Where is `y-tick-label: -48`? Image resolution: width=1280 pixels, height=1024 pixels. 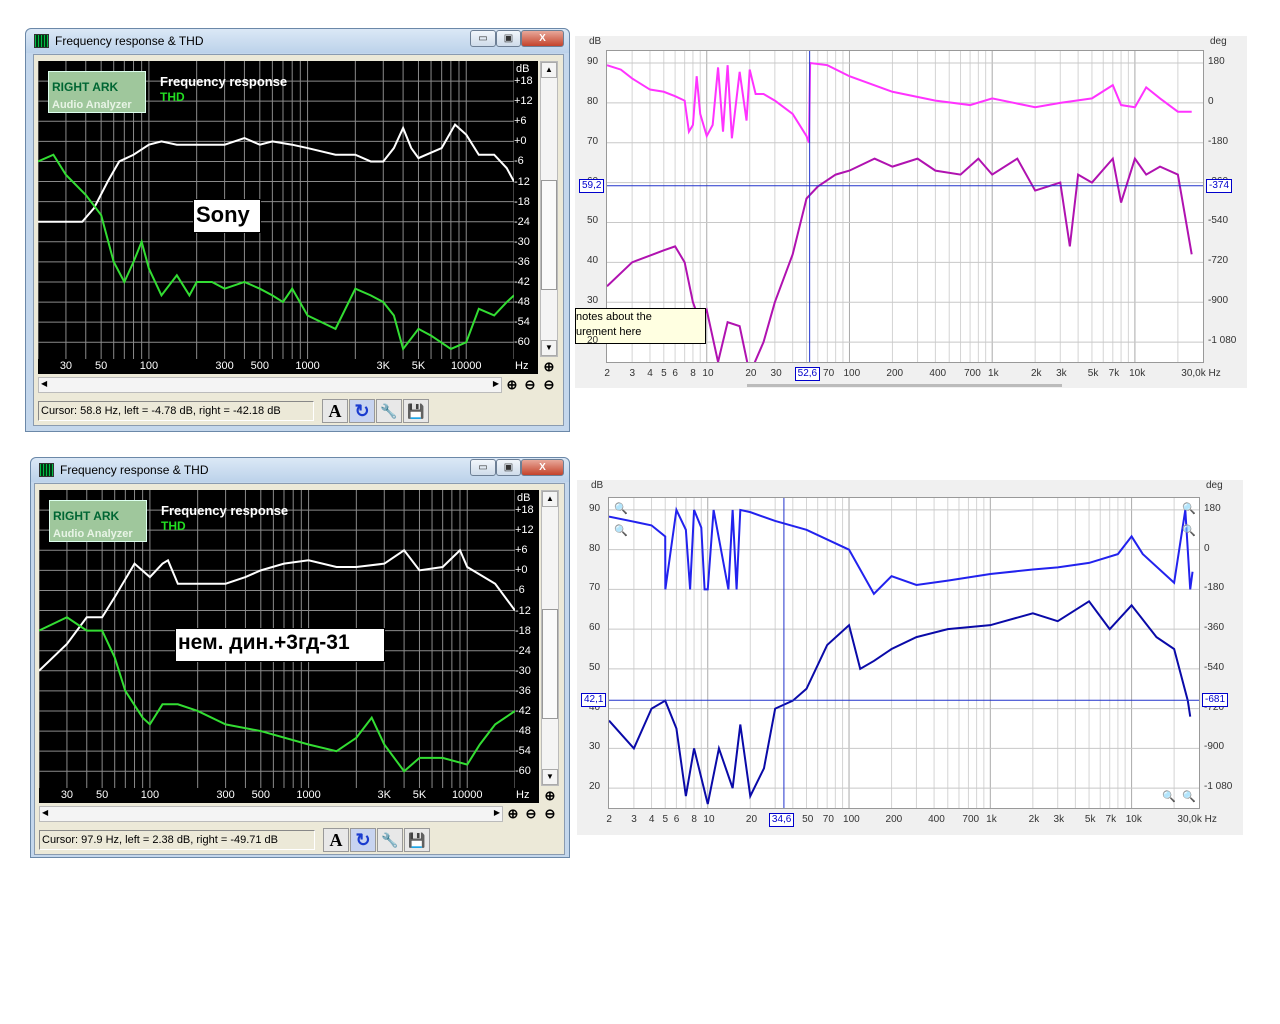 y-tick-label: -48 is located at coordinates (522, 302).